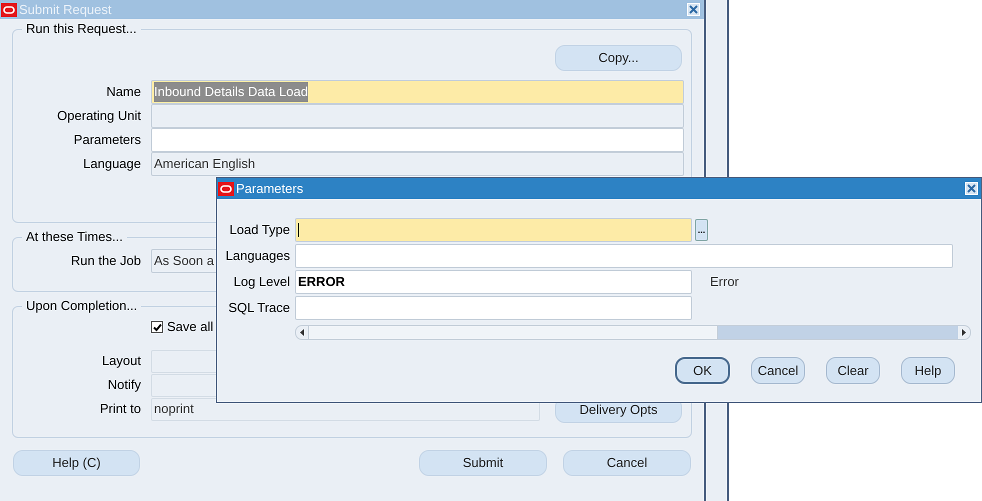 The height and width of the screenshot is (501, 982). I want to click on scrollbar-thumb, so click(513, 332).